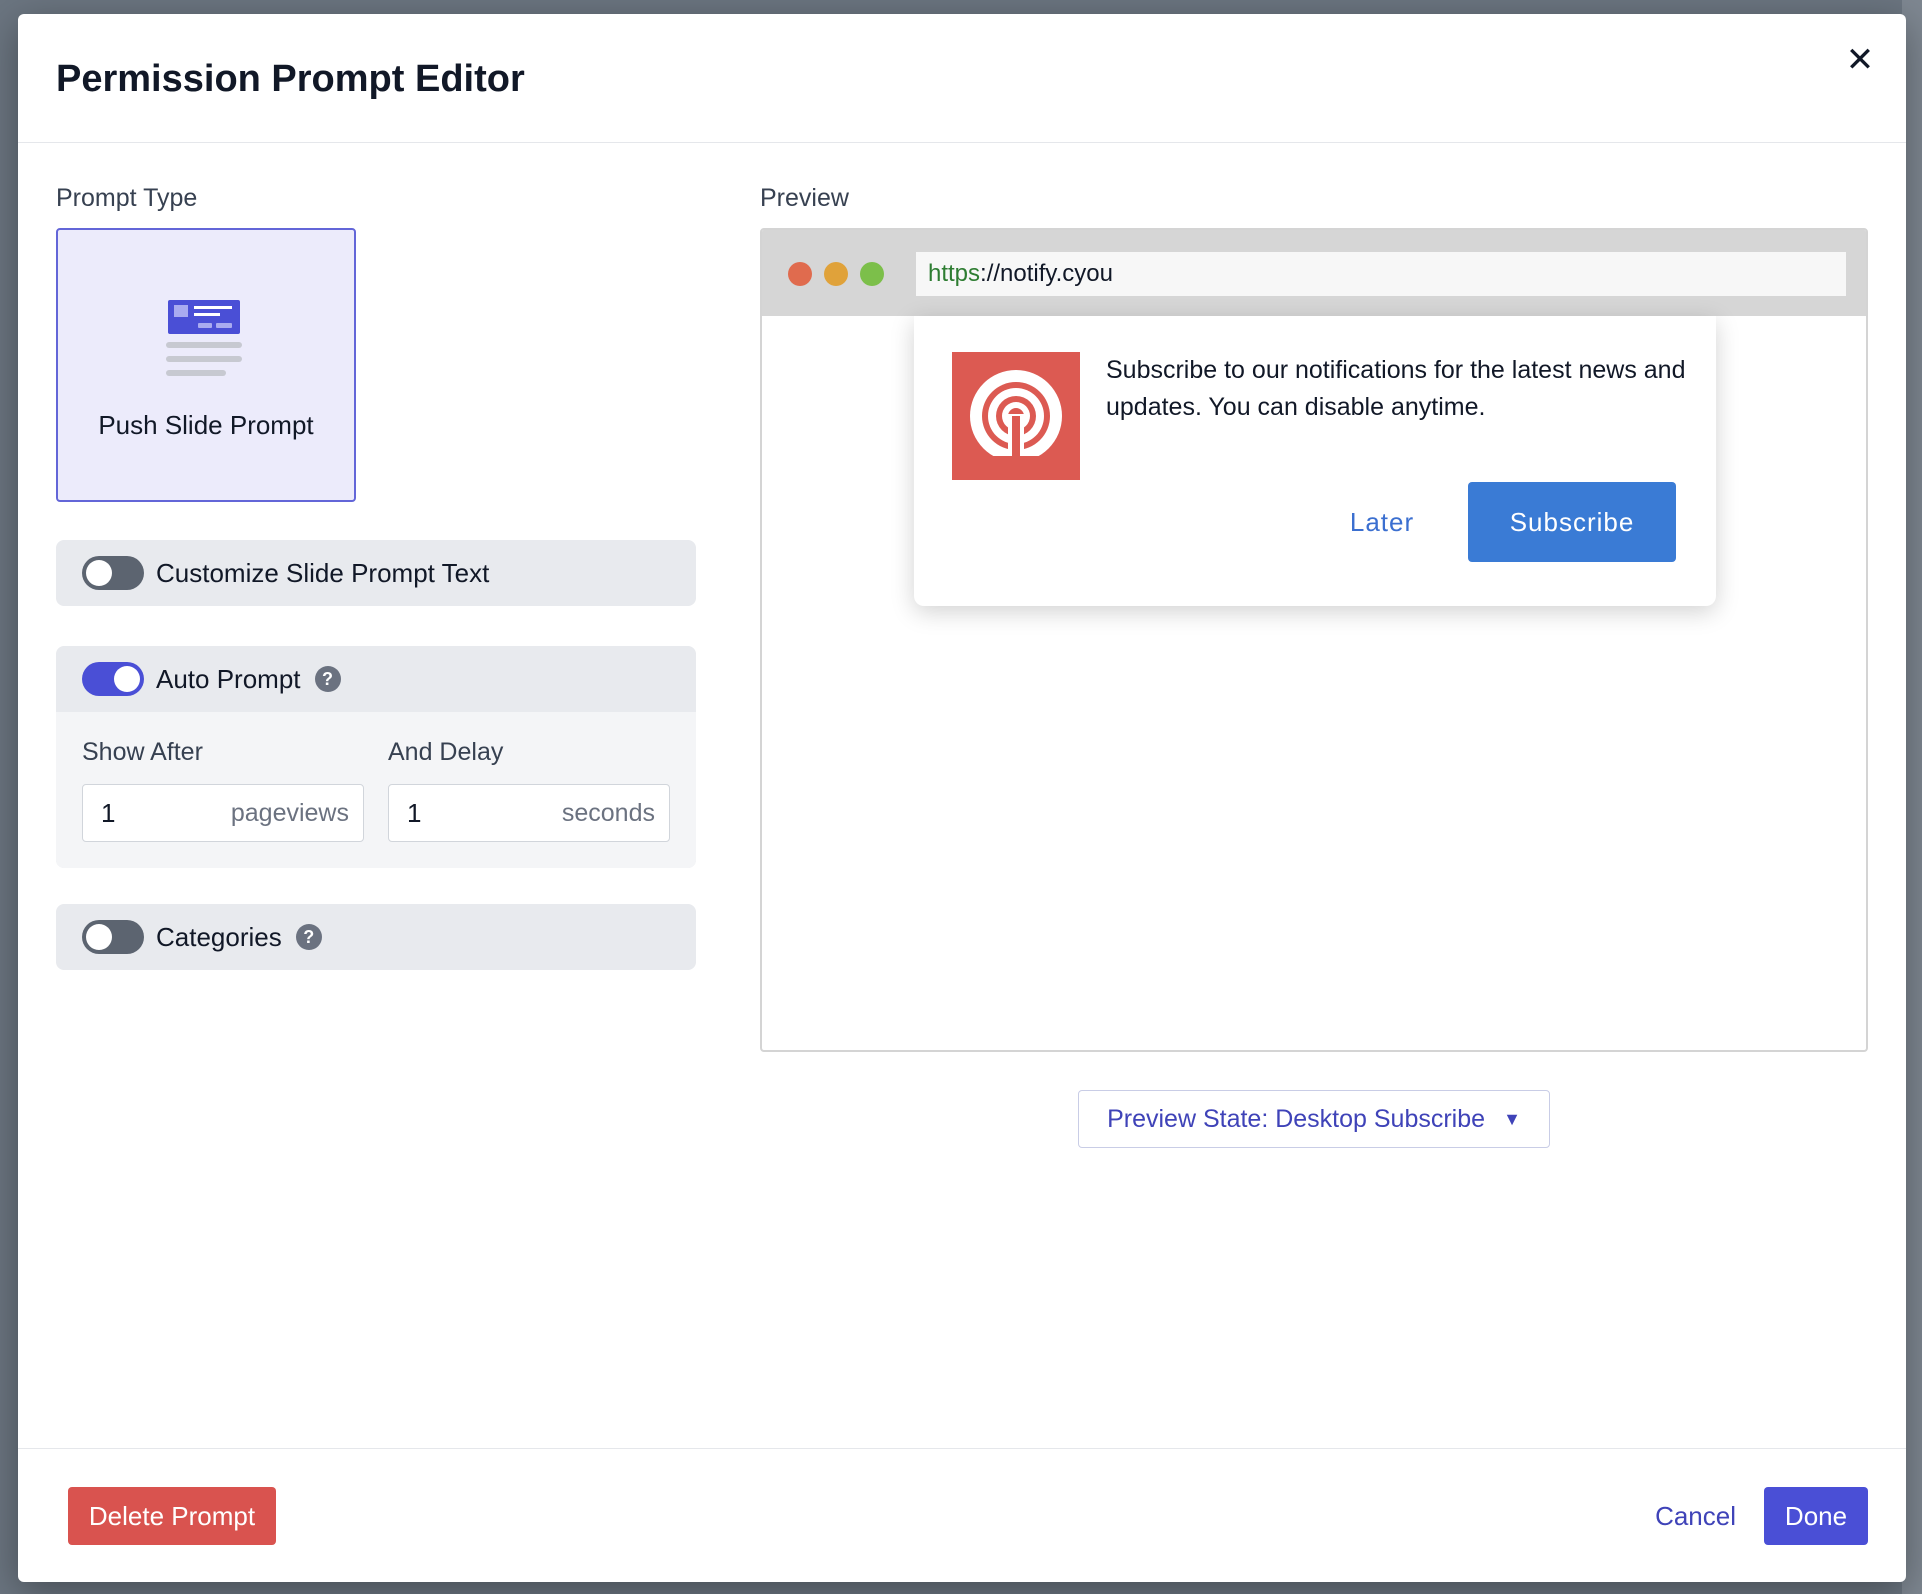 This screenshot has height=1594, width=1922. I want to click on caret-down-icon: ▼, so click(1512, 1118).